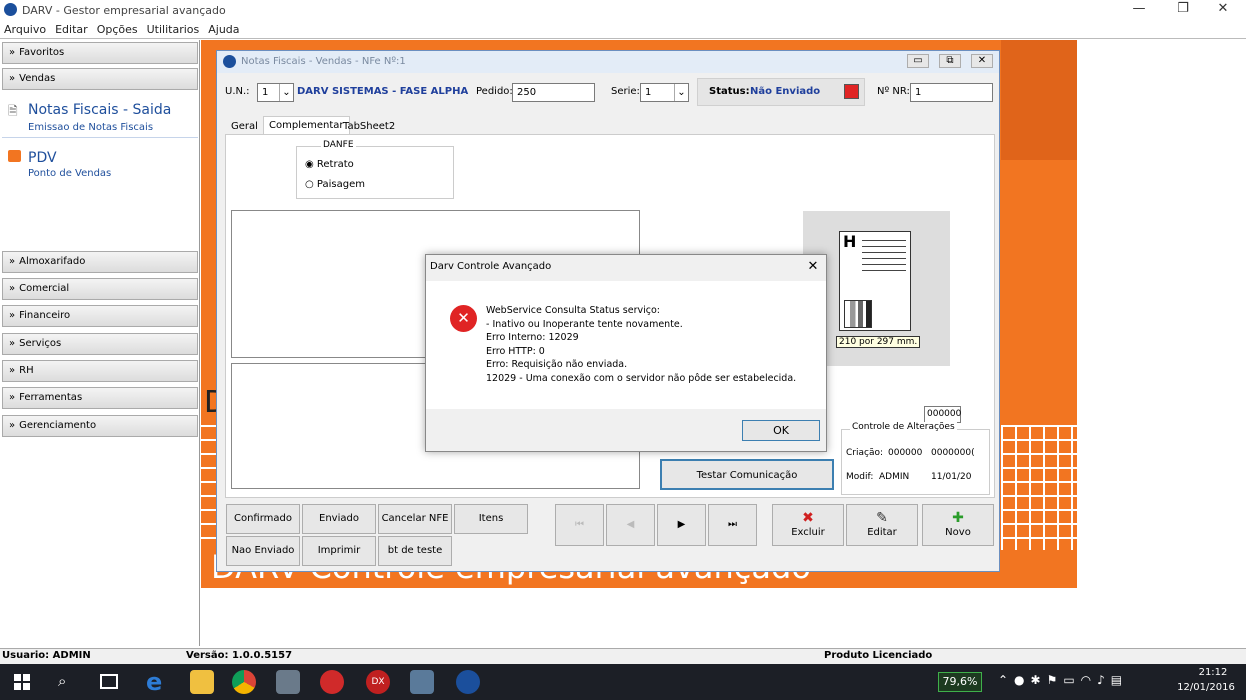 The width and height of the screenshot is (1246, 700). What do you see at coordinates (100, 79) in the screenshot?
I see `sidebar-section-vendas: » Vendas` at bounding box center [100, 79].